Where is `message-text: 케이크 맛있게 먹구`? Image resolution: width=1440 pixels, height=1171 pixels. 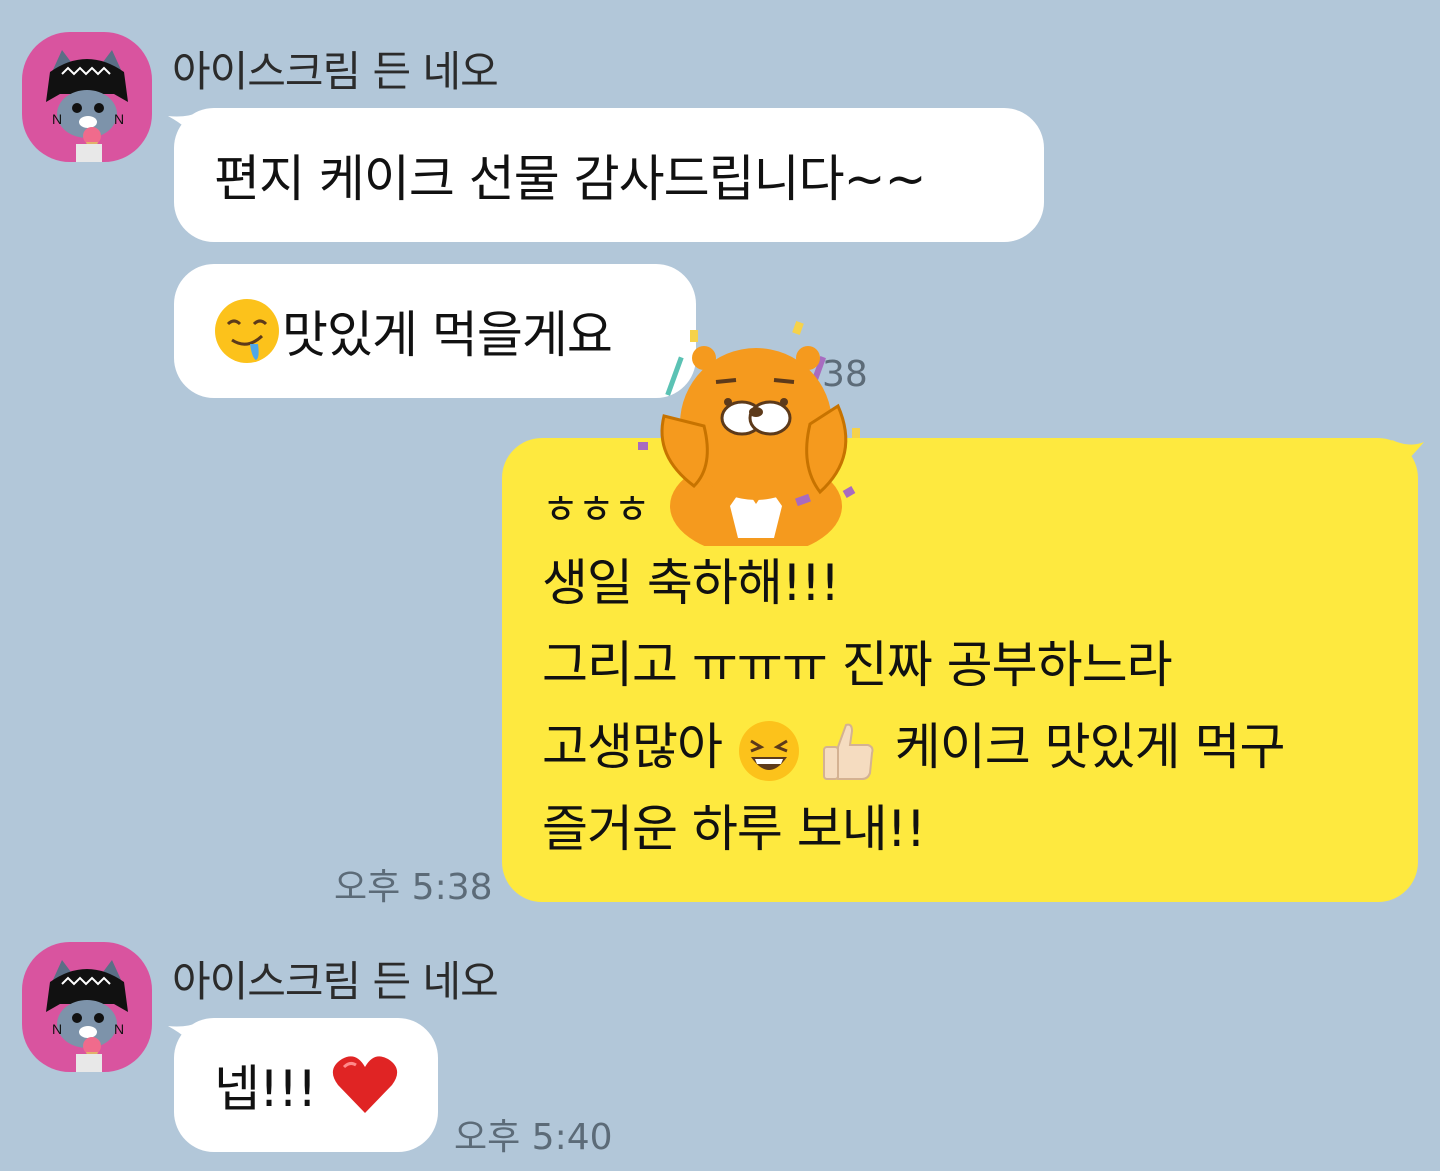 message-text: 케이크 맛있게 먹구 is located at coordinates (1090, 747).